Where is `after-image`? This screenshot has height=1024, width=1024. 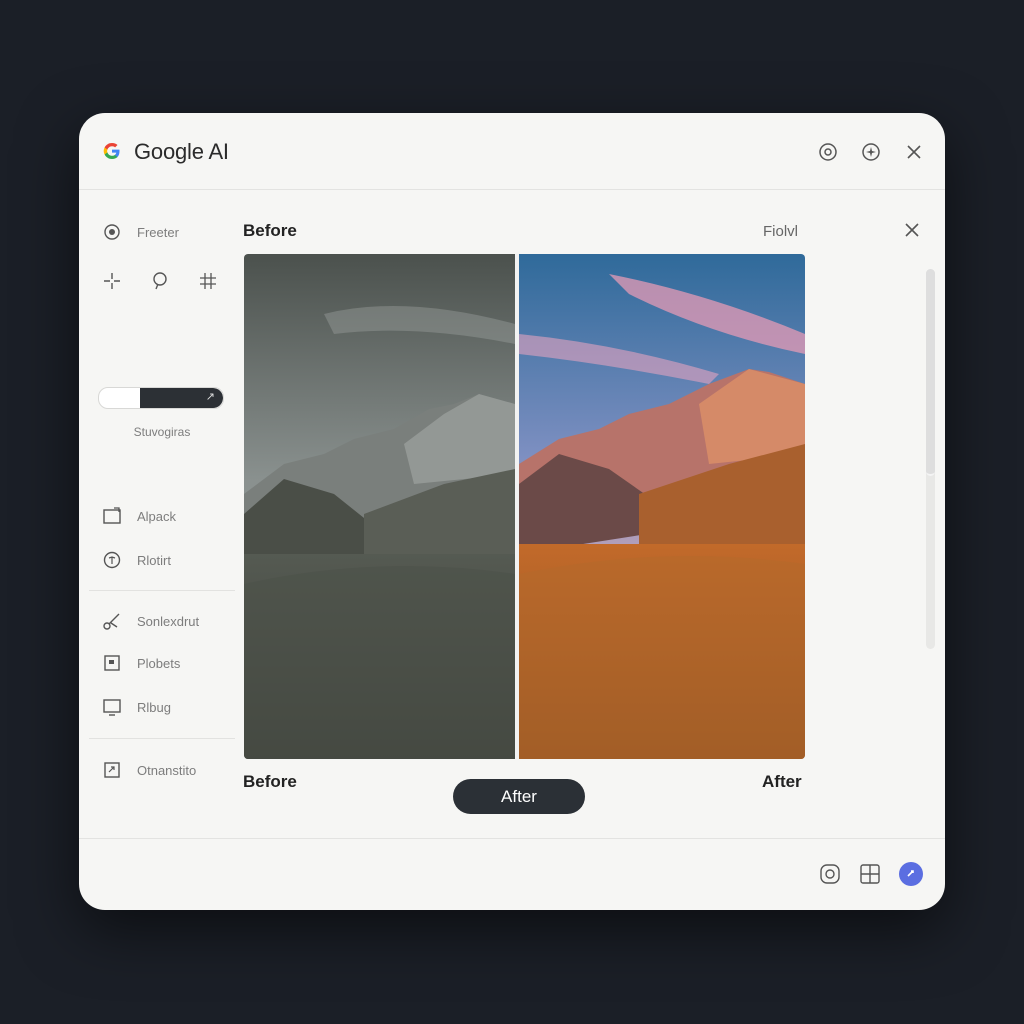
after-image is located at coordinates (662, 506).